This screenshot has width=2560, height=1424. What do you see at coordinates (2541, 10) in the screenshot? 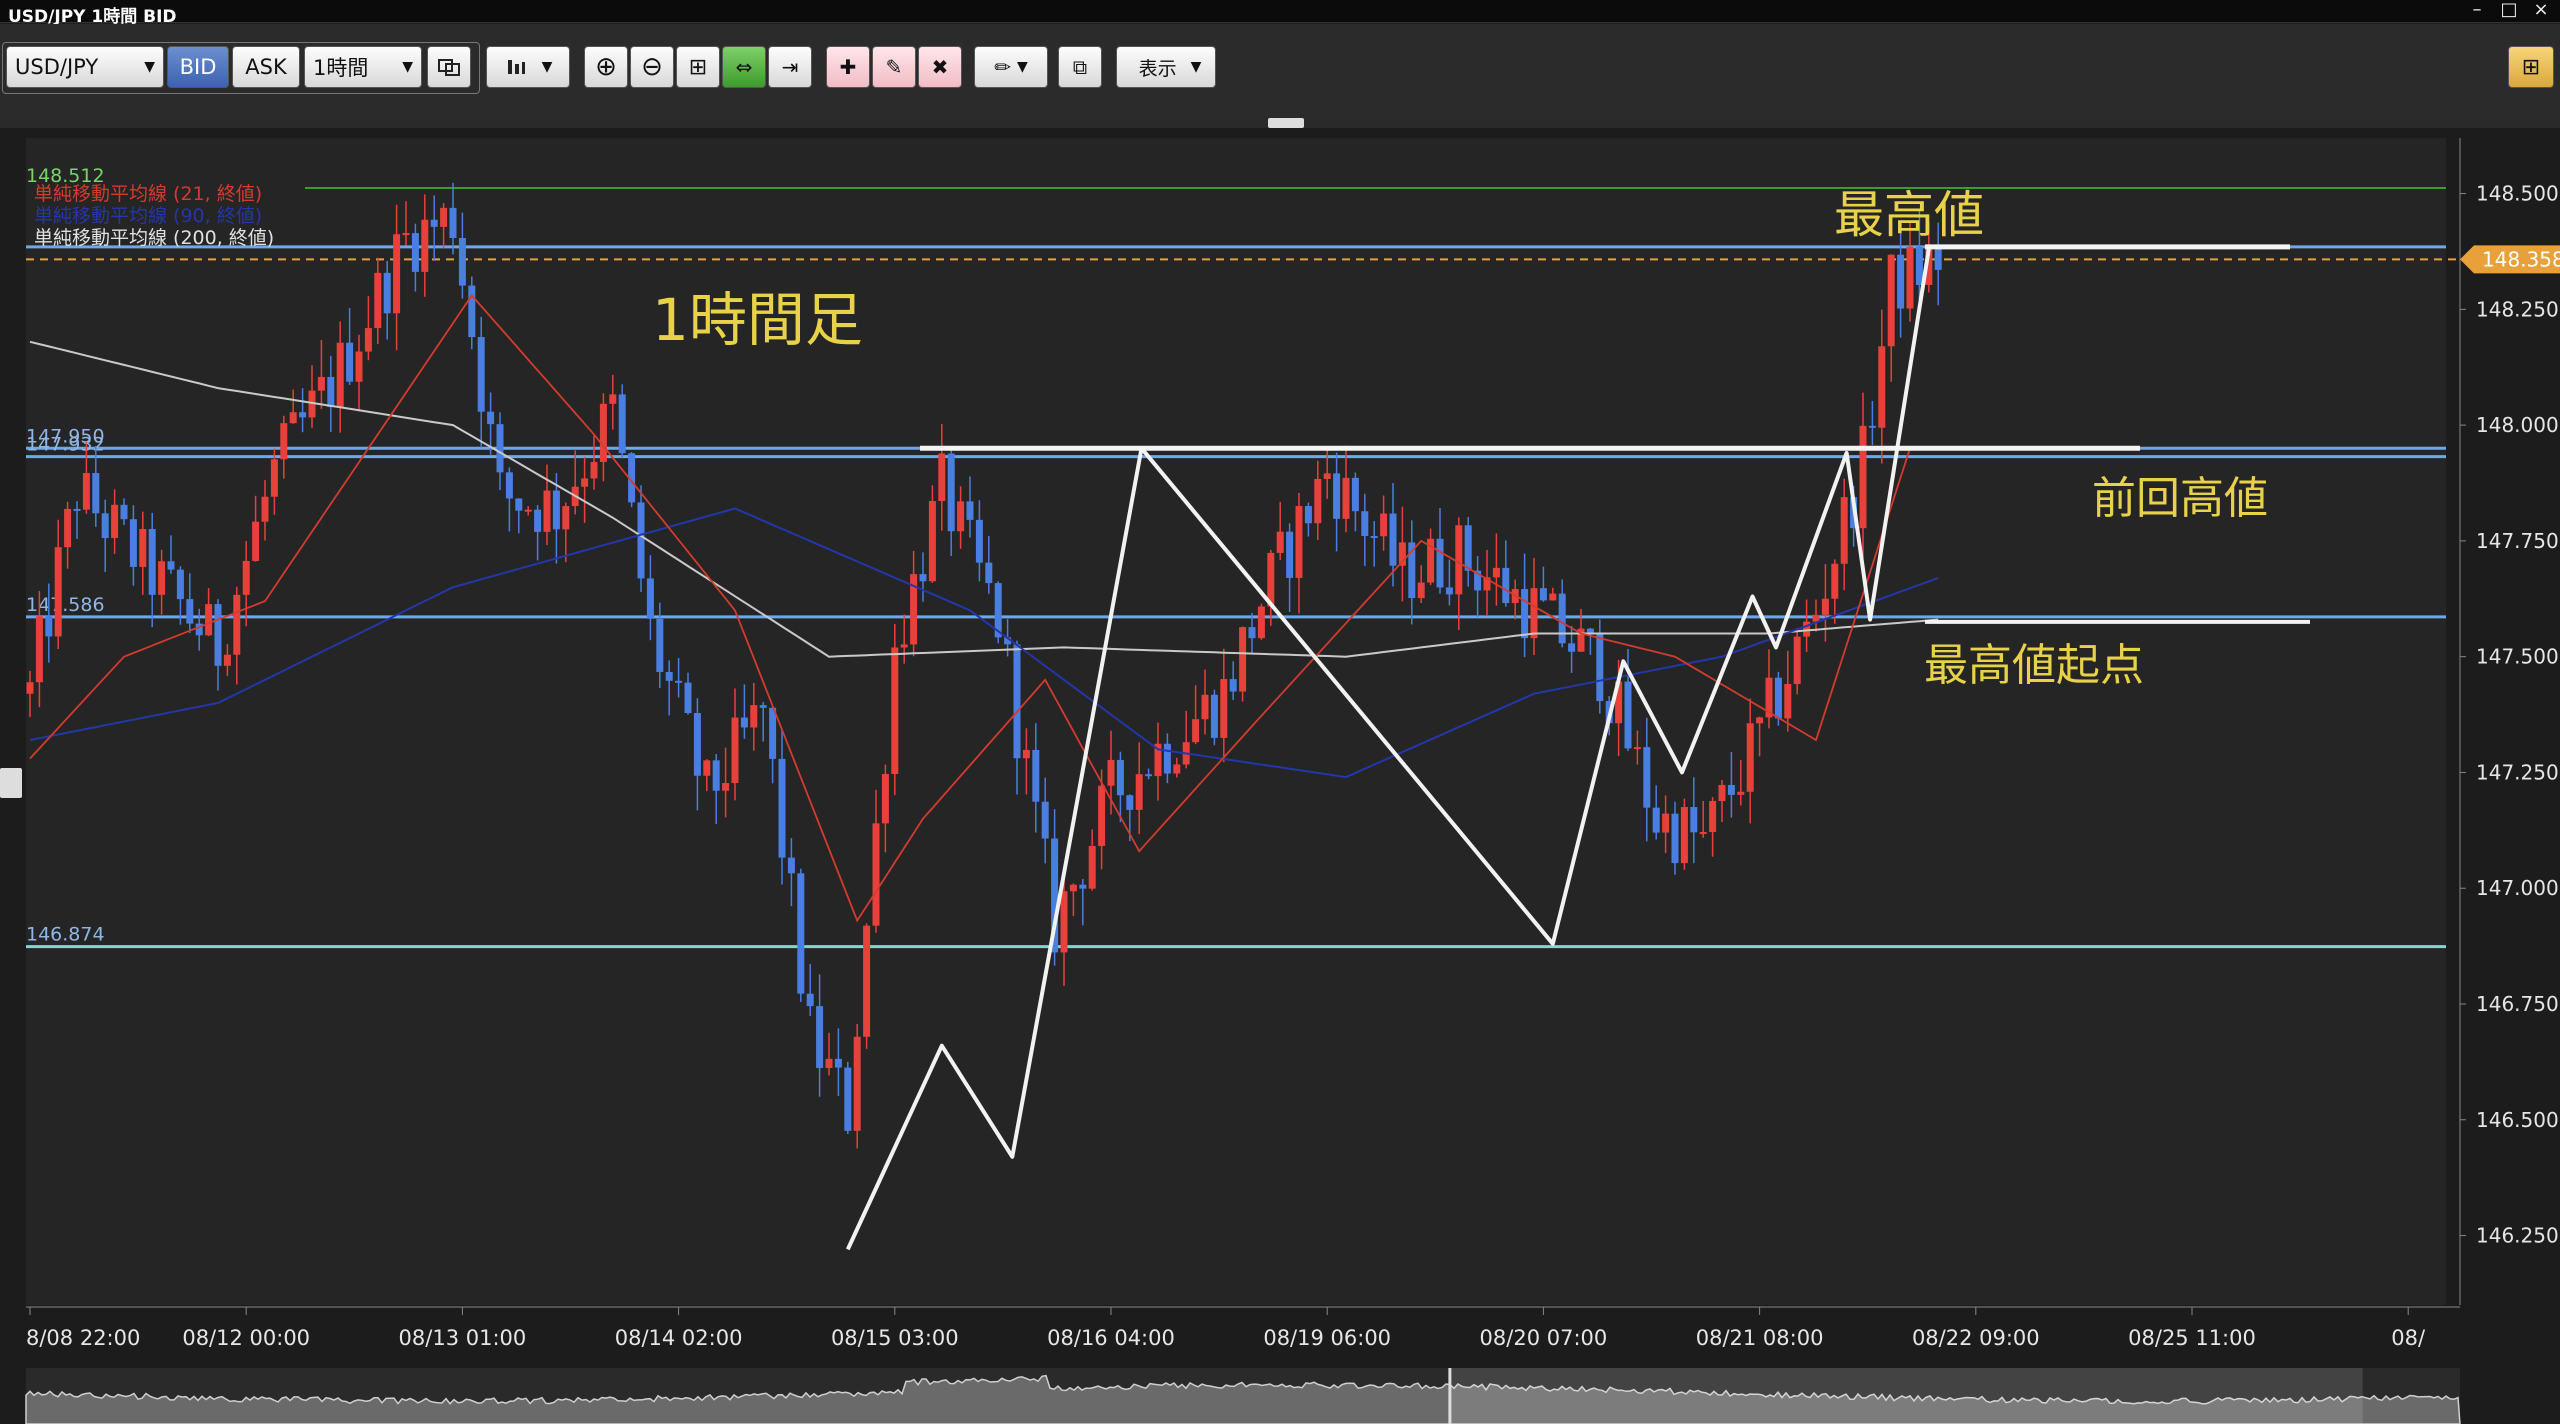
I see `close-icon: ×` at bounding box center [2541, 10].